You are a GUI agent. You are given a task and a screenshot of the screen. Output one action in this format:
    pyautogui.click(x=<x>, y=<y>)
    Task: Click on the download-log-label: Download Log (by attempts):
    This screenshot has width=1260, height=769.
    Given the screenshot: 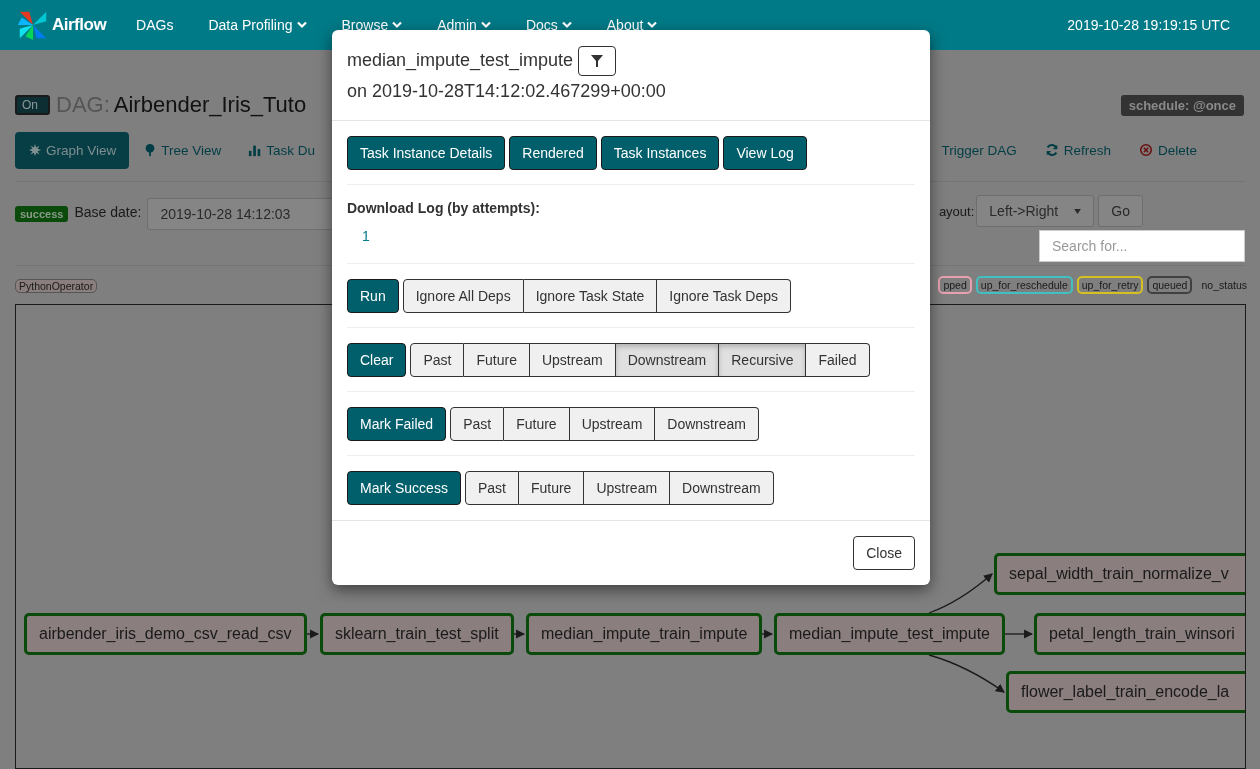 What is the action you would take?
    pyautogui.click(x=444, y=208)
    